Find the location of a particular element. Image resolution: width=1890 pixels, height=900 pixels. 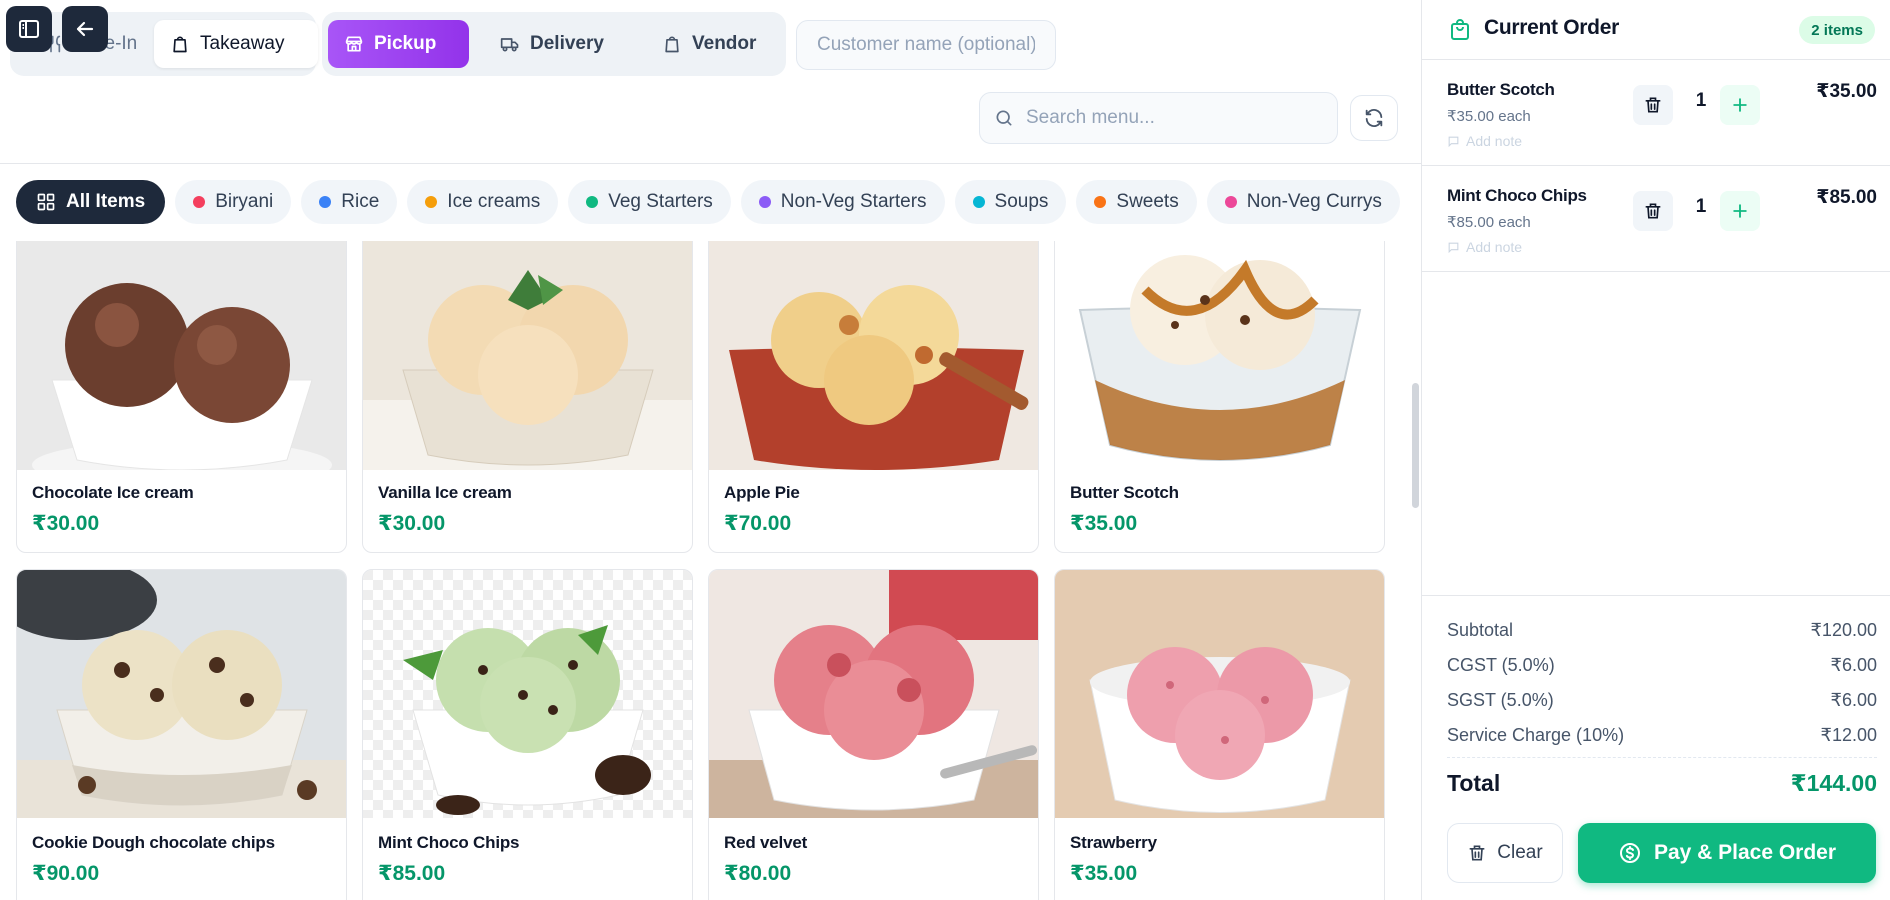

refresh-button is located at coordinates (1374, 118).